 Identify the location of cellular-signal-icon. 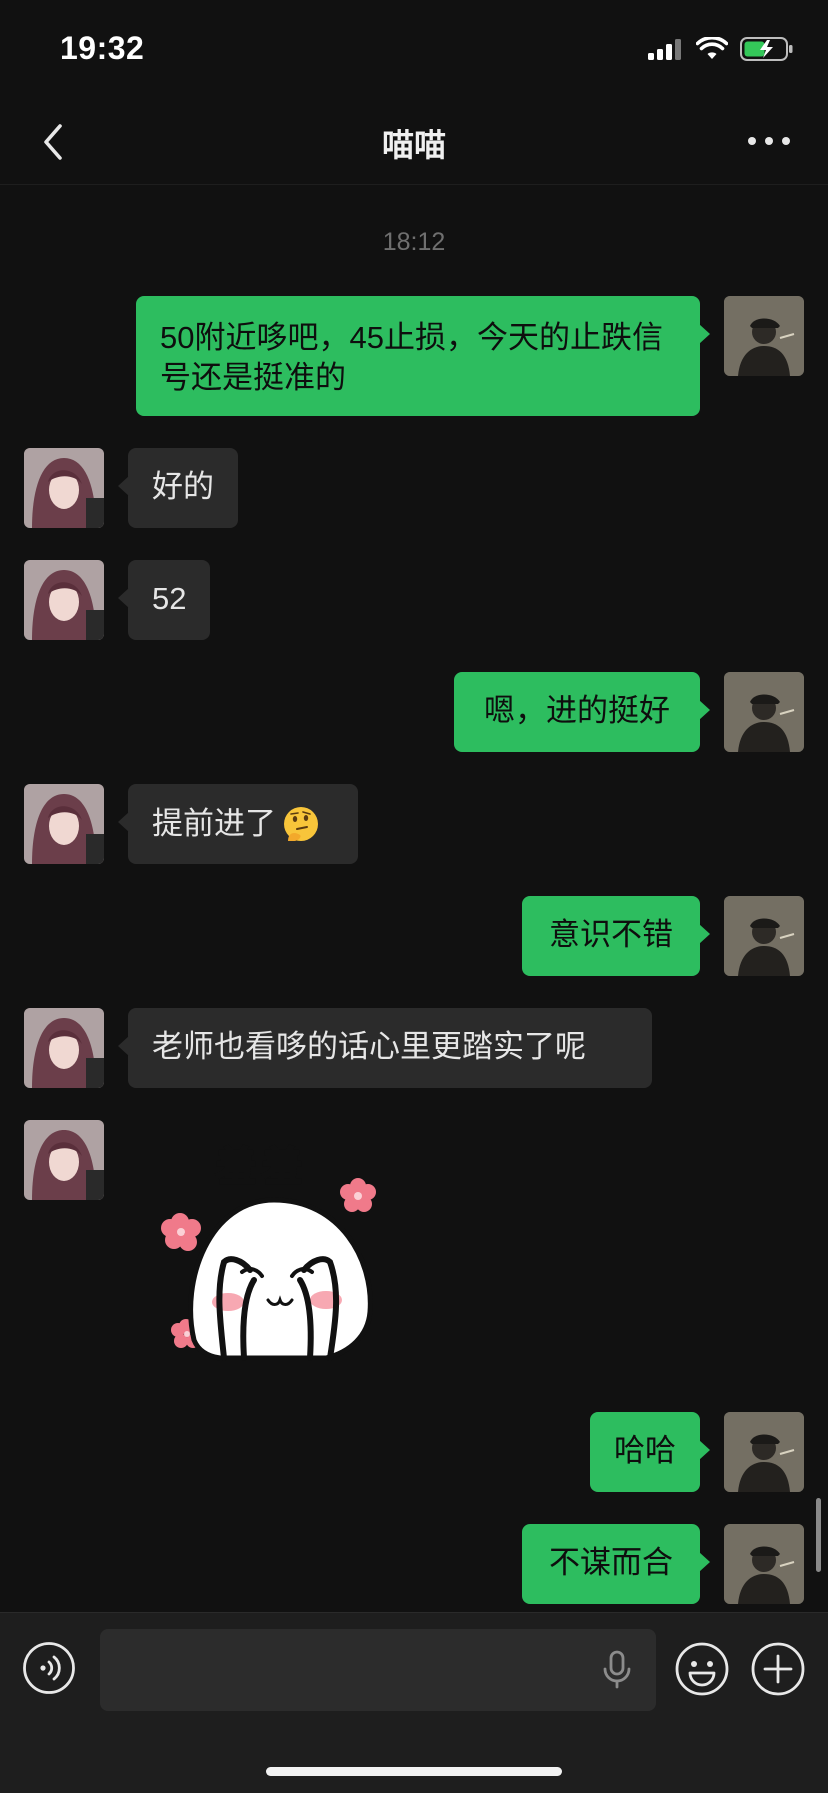
(664, 49).